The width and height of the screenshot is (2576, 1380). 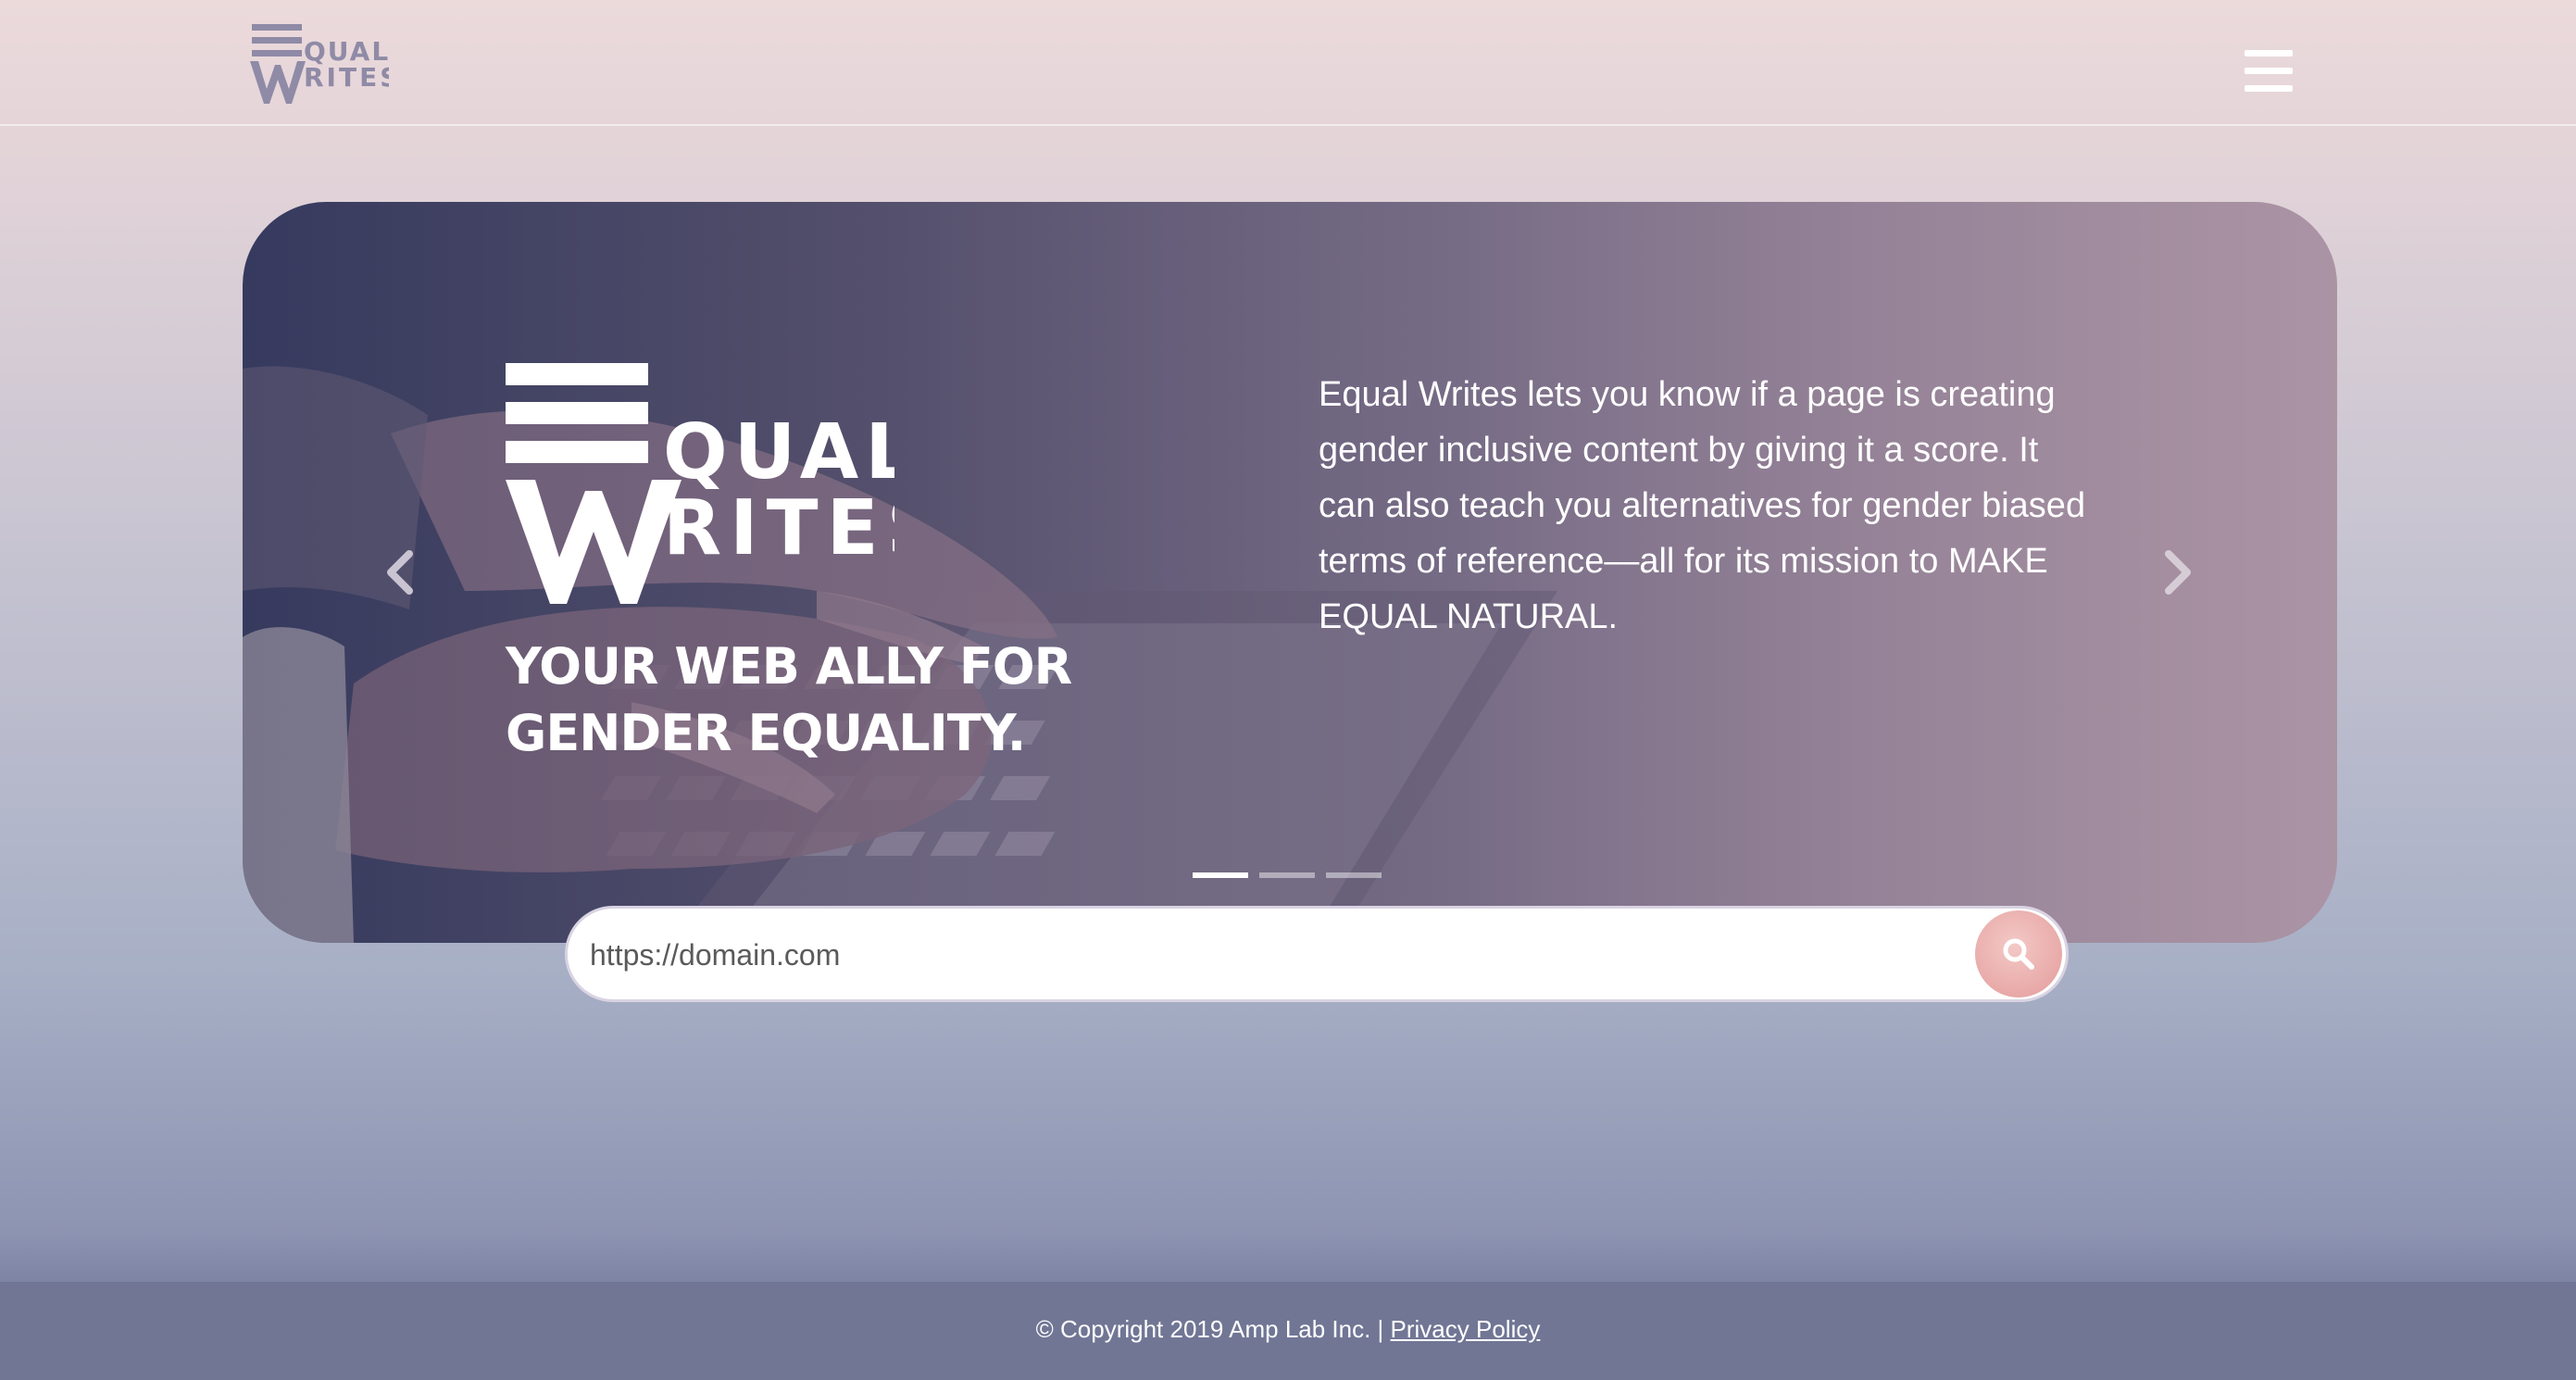 I want to click on hamburger-menu-icon, so click(x=2269, y=53).